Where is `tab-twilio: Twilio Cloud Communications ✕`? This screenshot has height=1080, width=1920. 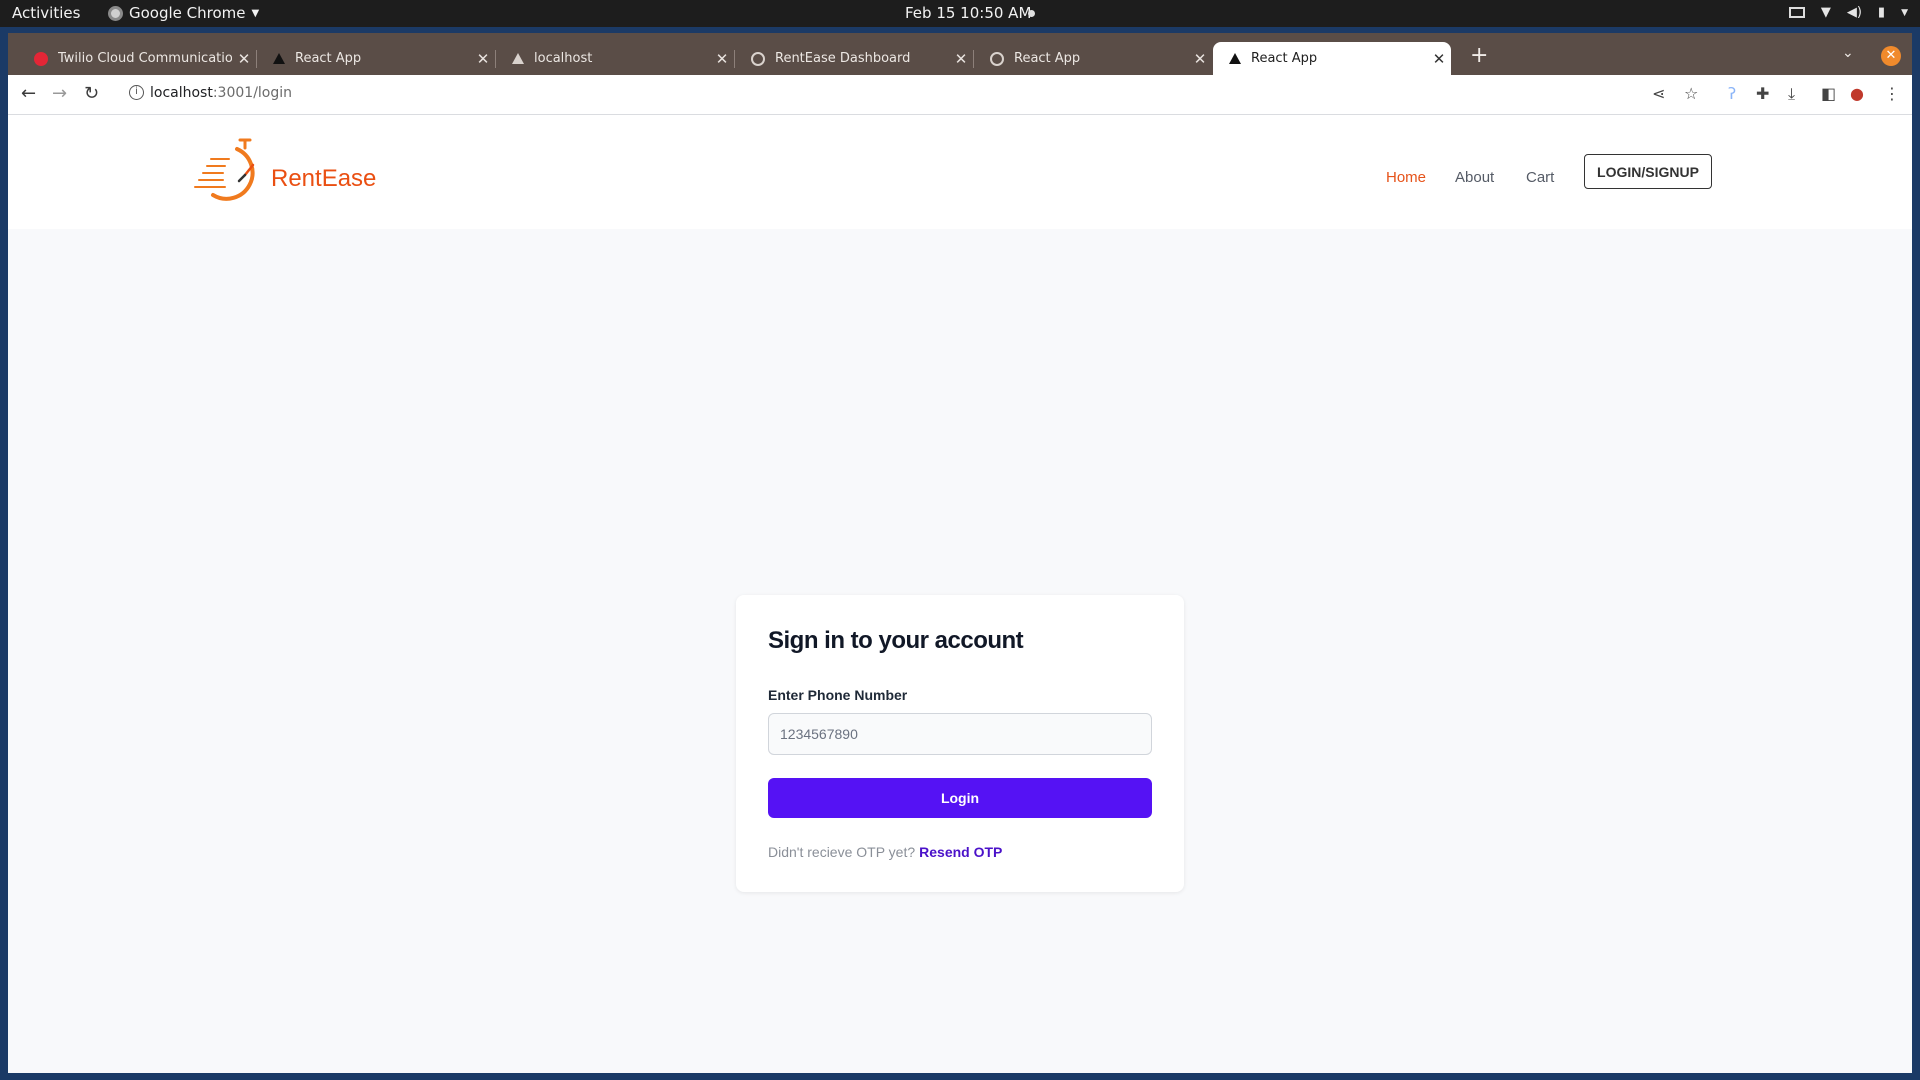 tab-twilio: Twilio Cloud Communications ✕ is located at coordinates (137, 58).